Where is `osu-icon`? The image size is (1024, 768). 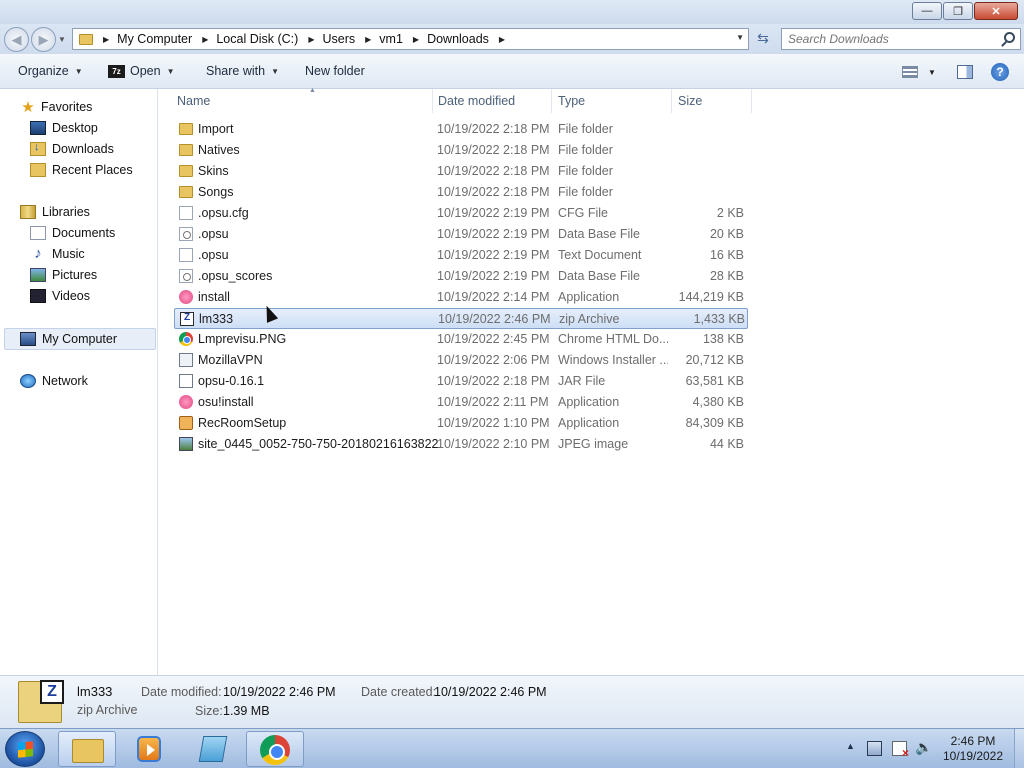
osu-icon is located at coordinates (186, 402).